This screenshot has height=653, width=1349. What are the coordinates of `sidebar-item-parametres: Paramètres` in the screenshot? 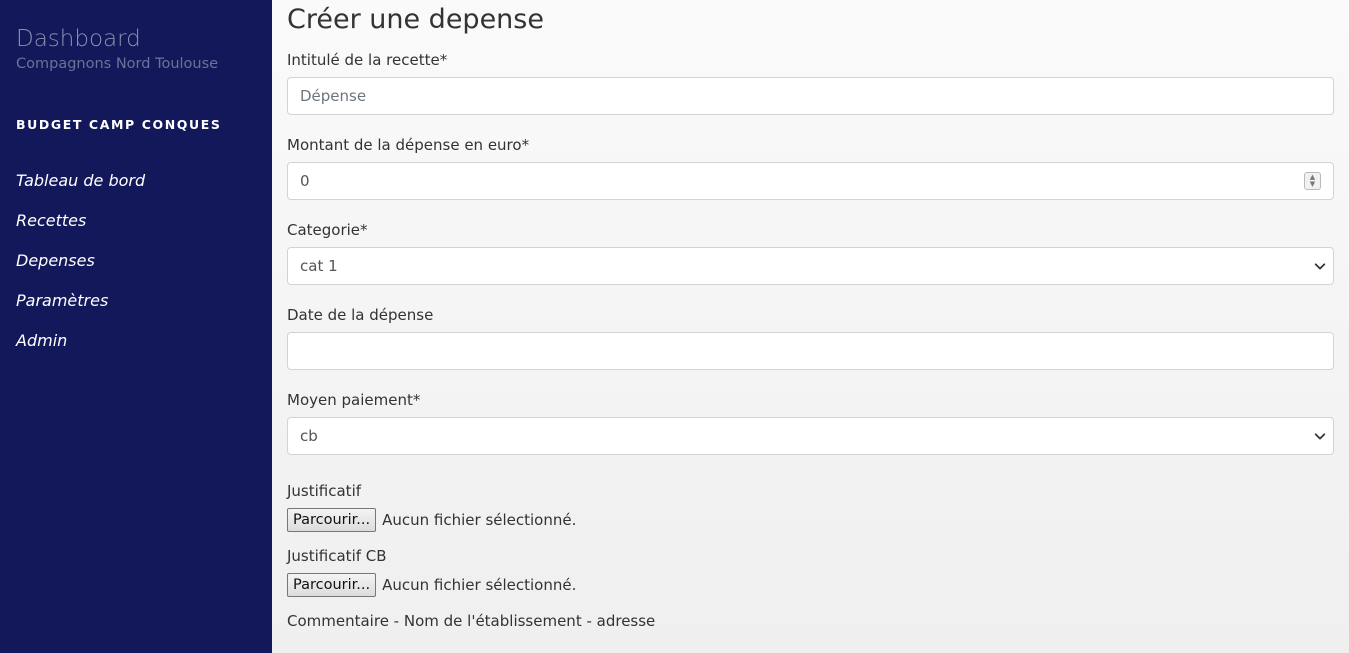 It's located at (136, 309).